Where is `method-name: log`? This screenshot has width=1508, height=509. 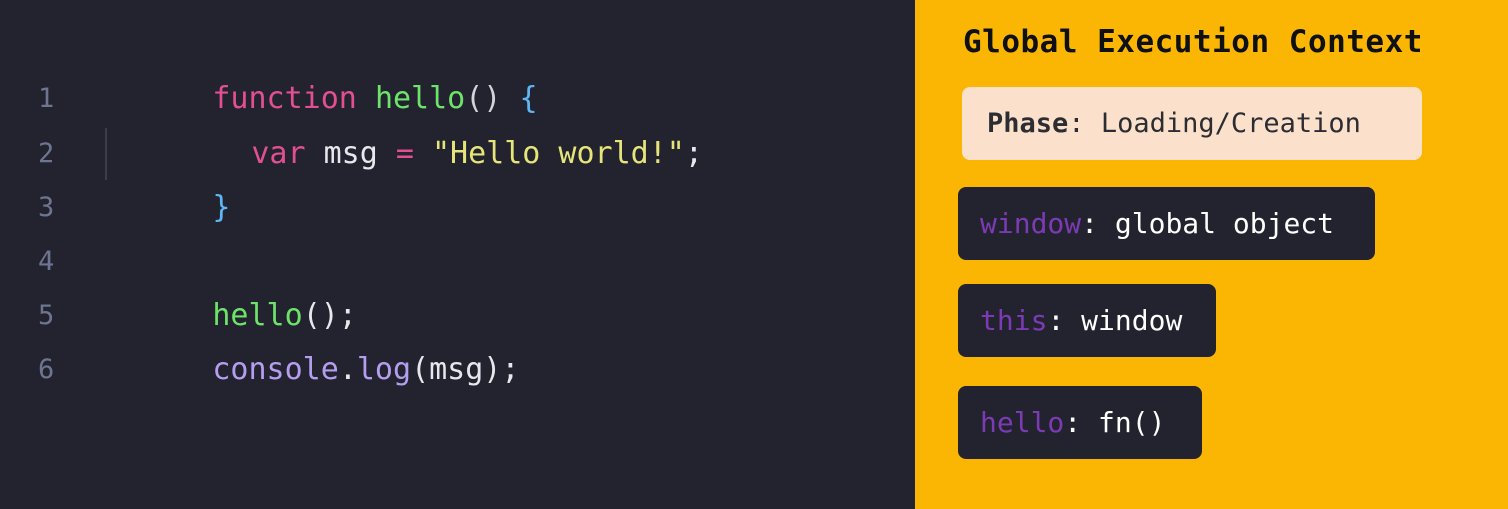
method-name: log is located at coordinates (384, 369).